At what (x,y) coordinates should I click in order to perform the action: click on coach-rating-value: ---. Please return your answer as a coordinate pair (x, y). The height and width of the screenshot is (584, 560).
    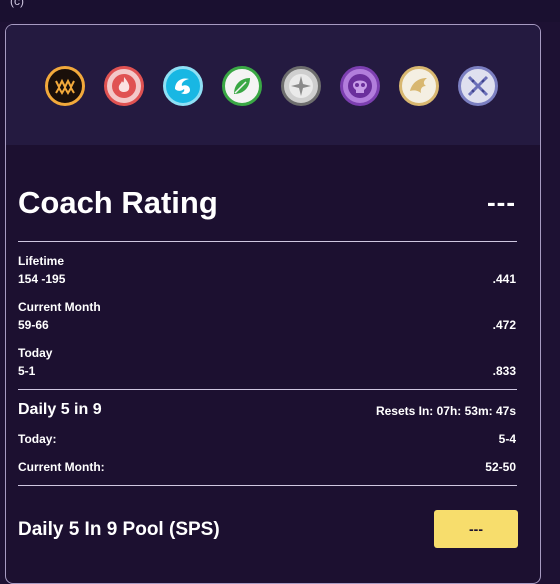
    Looking at the image, I should click on (501, 202).